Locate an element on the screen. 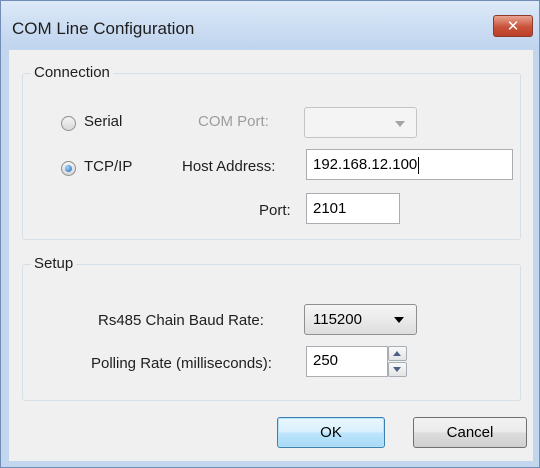 The width and height of the screenshot is (540, 468). com-port-dropdown is located at coordinates (360, 122).